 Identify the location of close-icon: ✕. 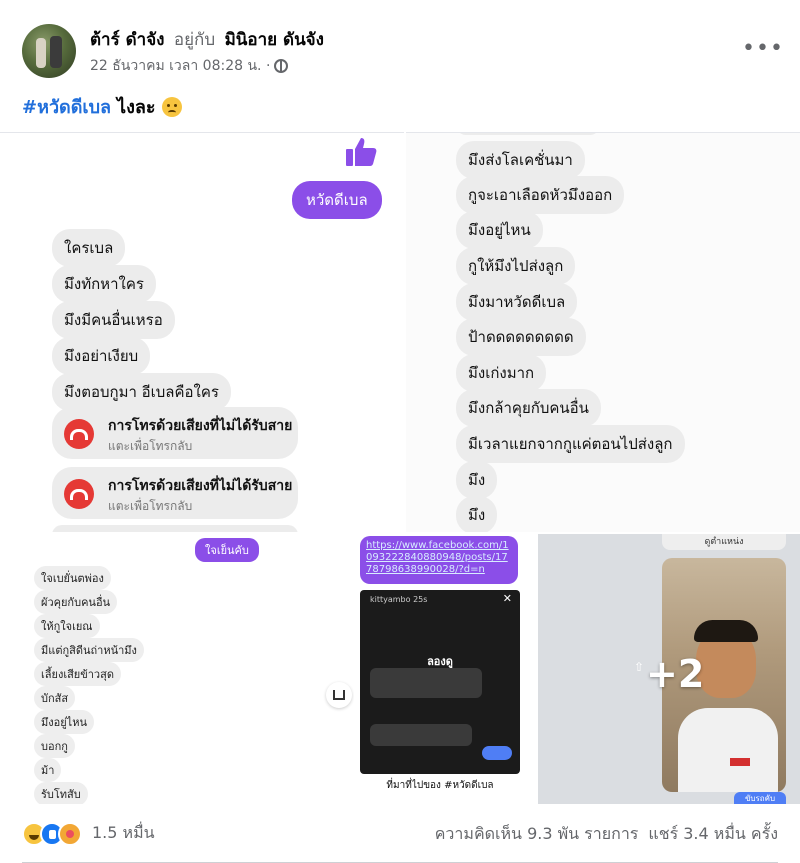
(507, 598).